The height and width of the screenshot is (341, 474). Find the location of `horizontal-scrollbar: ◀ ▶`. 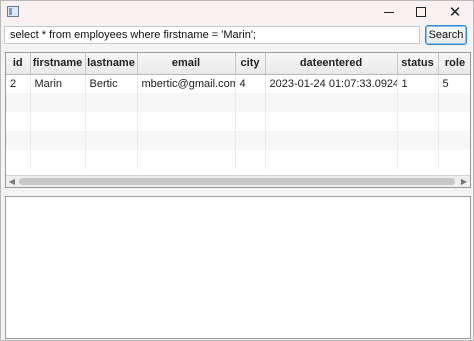

horizontal-scrollbar: ◀ ▶ is located at coordinates (238, 181).